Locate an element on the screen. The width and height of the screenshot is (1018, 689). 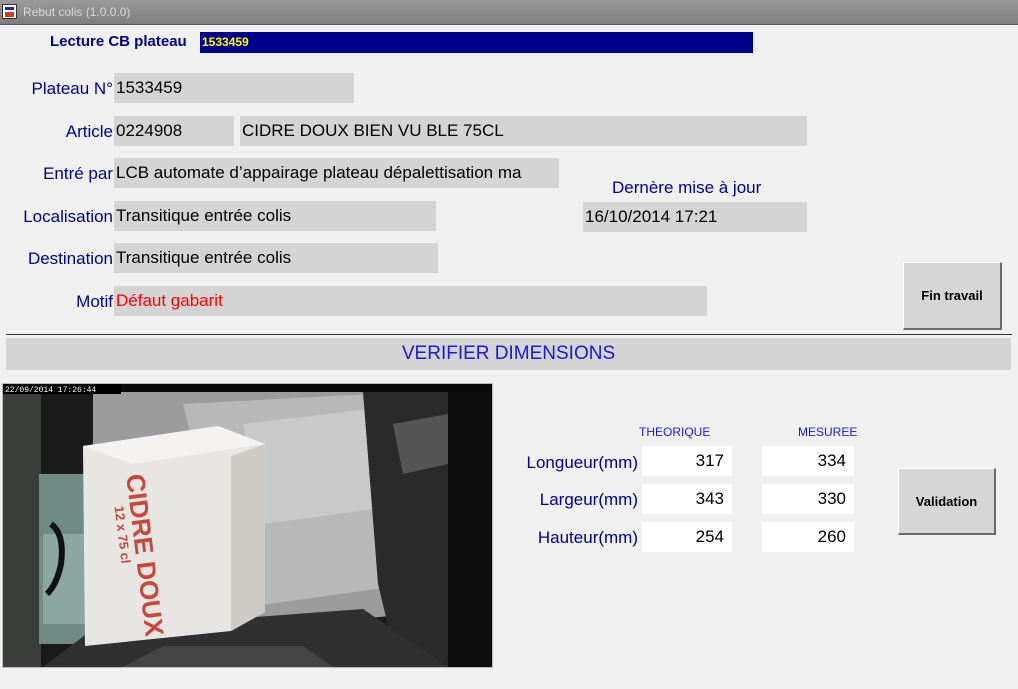
length-theoretical: 317 is located at coordinates (687, 461).